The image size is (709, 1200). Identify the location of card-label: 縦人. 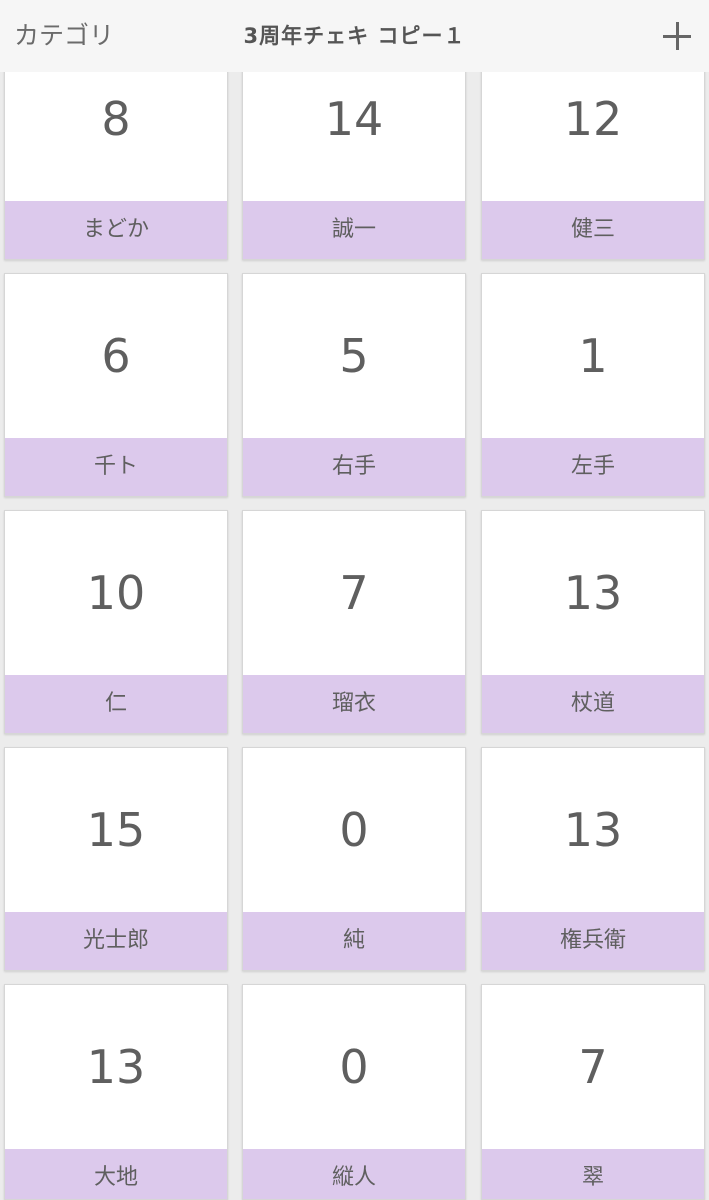
(354, 1174).